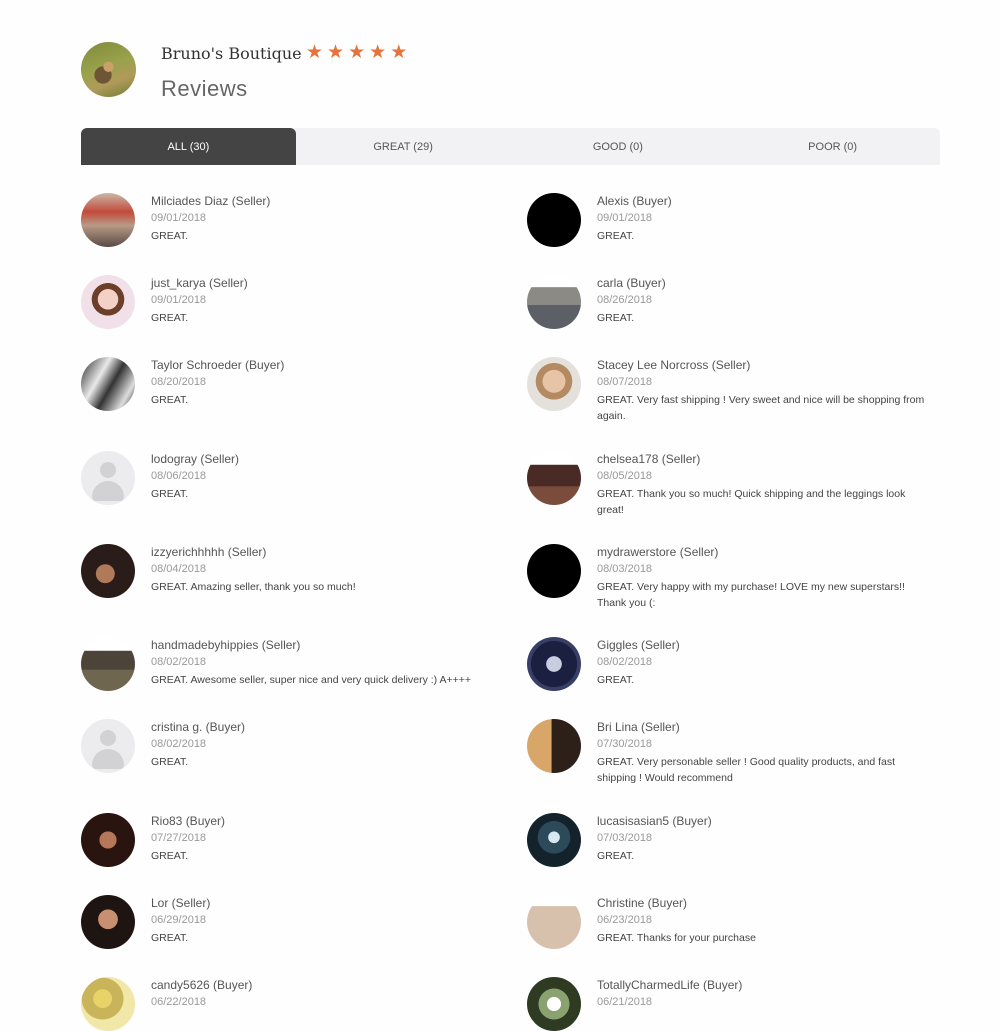 The height and width of the screenshot is (1031, 1000). What do you see at coordinates (832, 146) in the screenshot?
I see `tab-poor: POOR (0)` at bounding box center [832, 146].